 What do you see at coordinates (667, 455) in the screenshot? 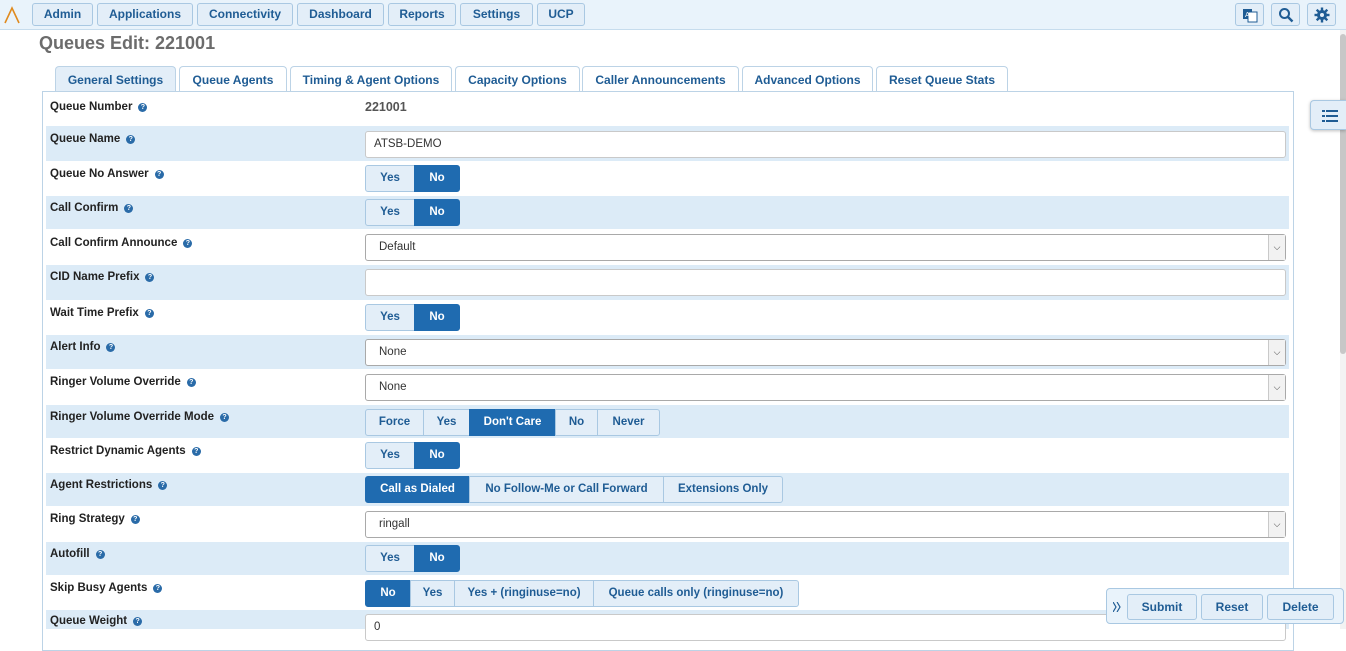
I see `row-restrict-dynamic-agents: Restrict Dynamic Agents? Yes No` at bounding box center [667, 455].